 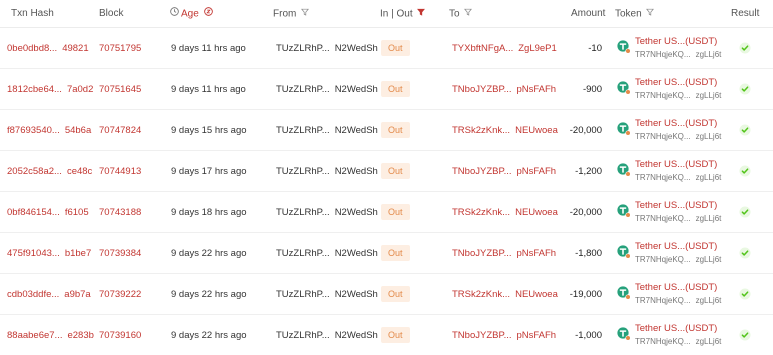 I want to click on column-header-token: Token, so click(x=635, y=14).